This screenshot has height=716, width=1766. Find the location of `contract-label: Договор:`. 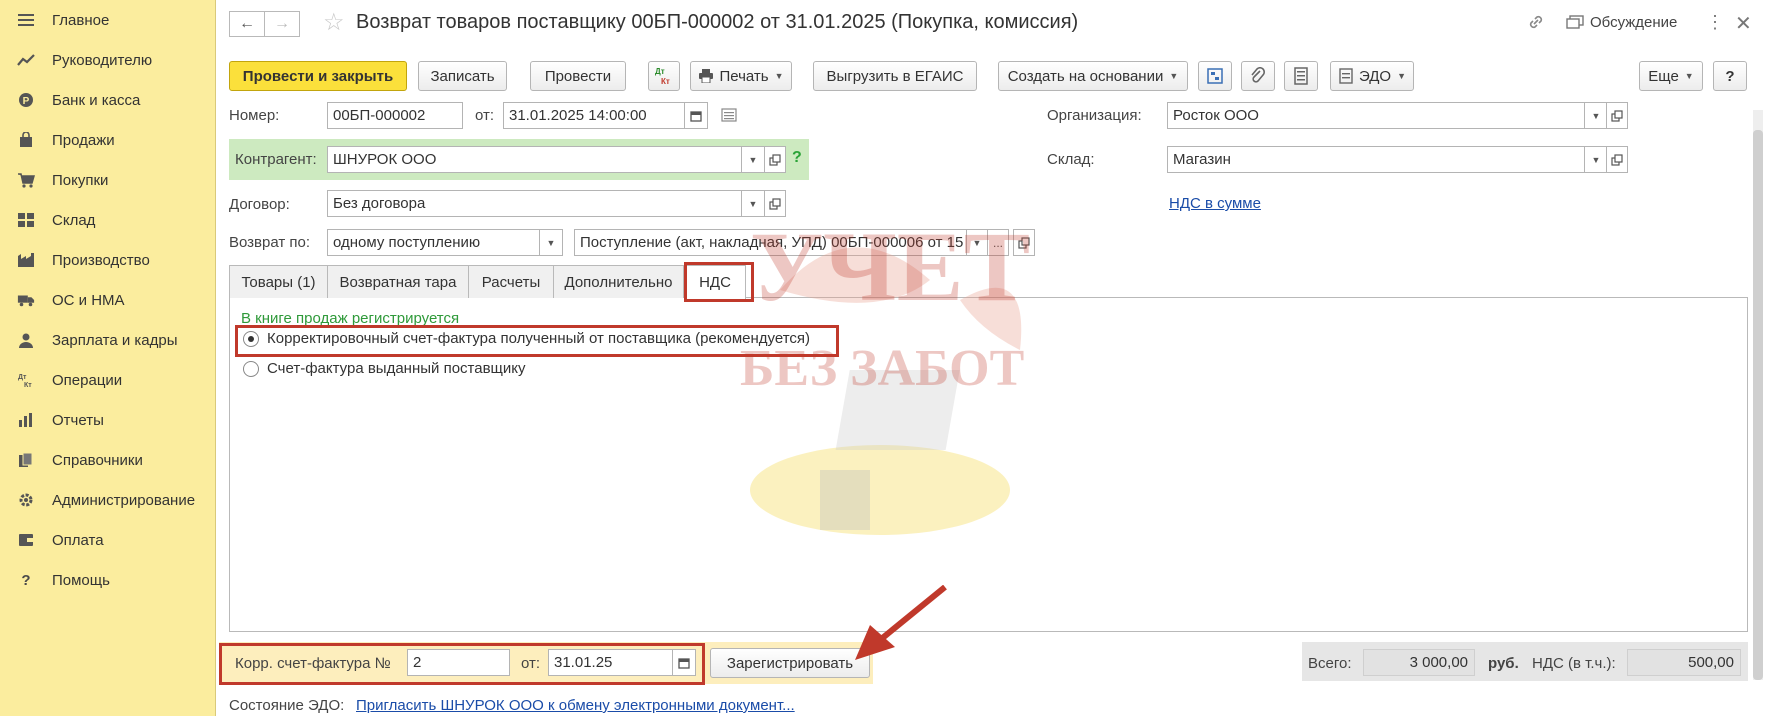

contract-label: Договор: is located at coordinates (259, 204).